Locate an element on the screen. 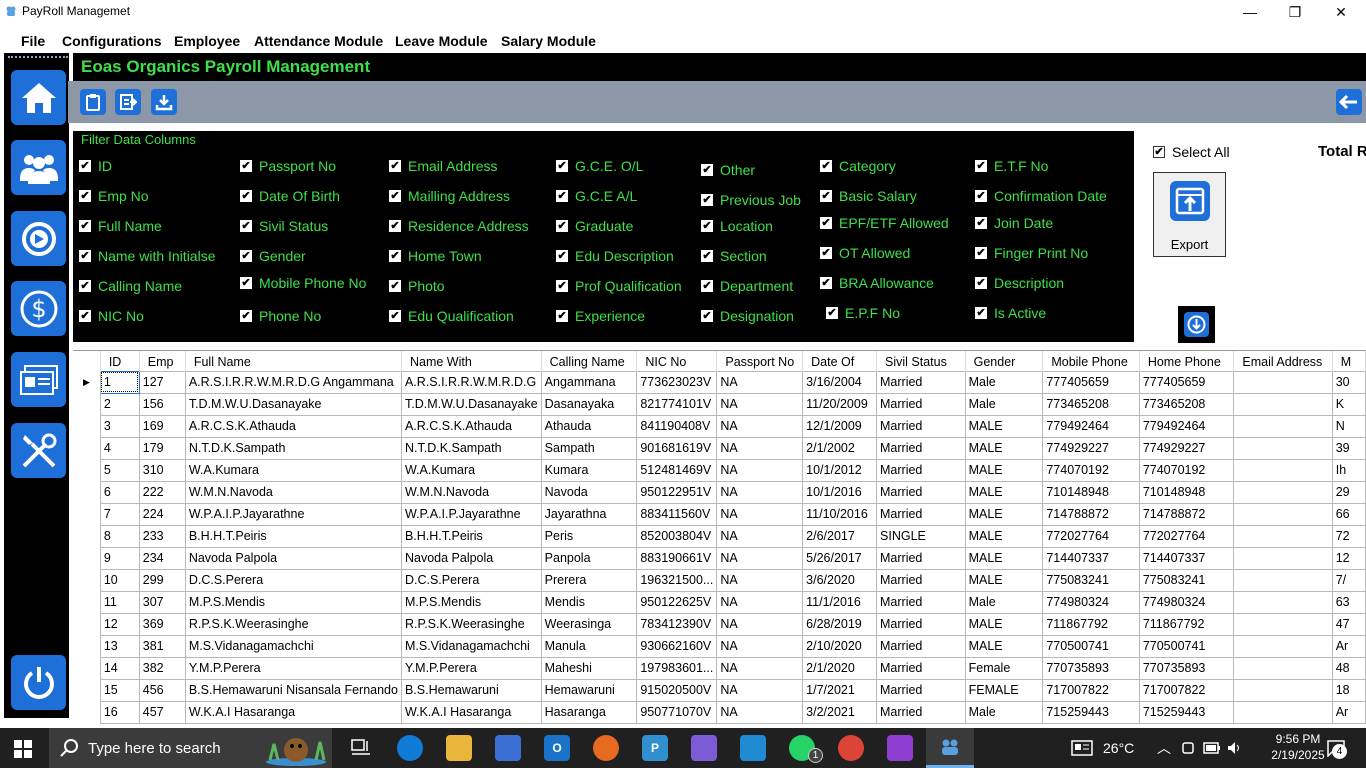 The width and height of the screenshot is (1366, 768). table-cell: 883190661V is located at coordinates (677, 558).